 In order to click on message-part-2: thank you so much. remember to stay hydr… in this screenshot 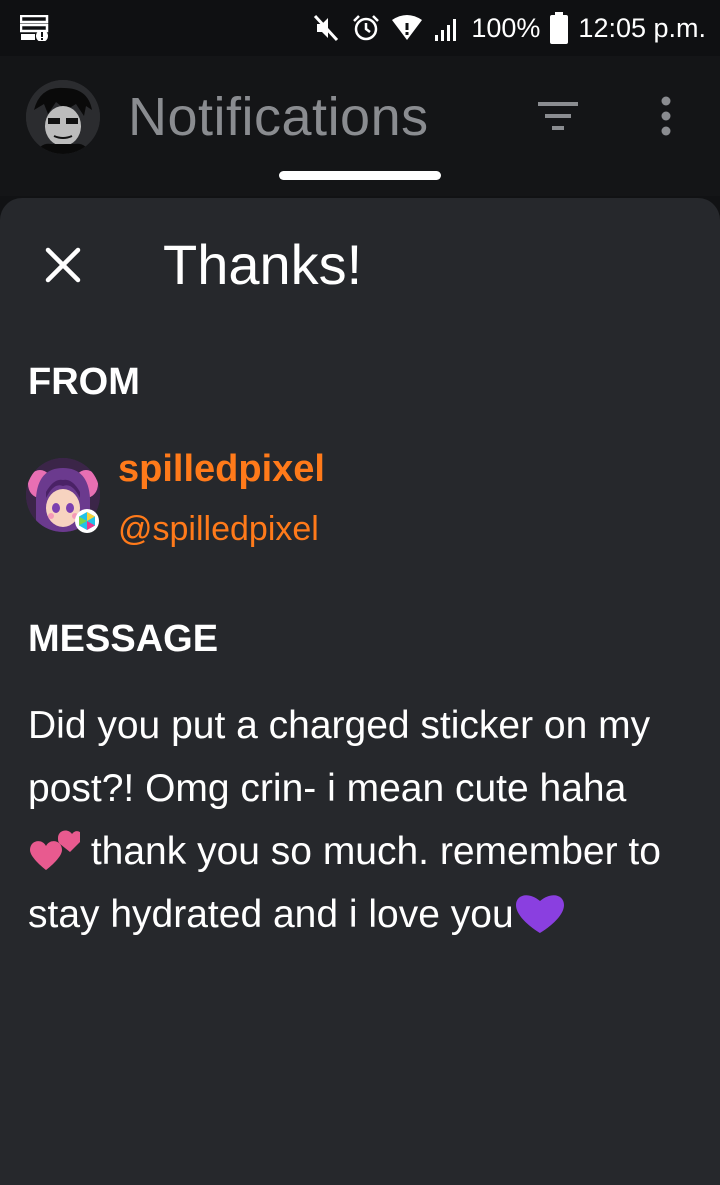, I will do `click(350, 883)`.